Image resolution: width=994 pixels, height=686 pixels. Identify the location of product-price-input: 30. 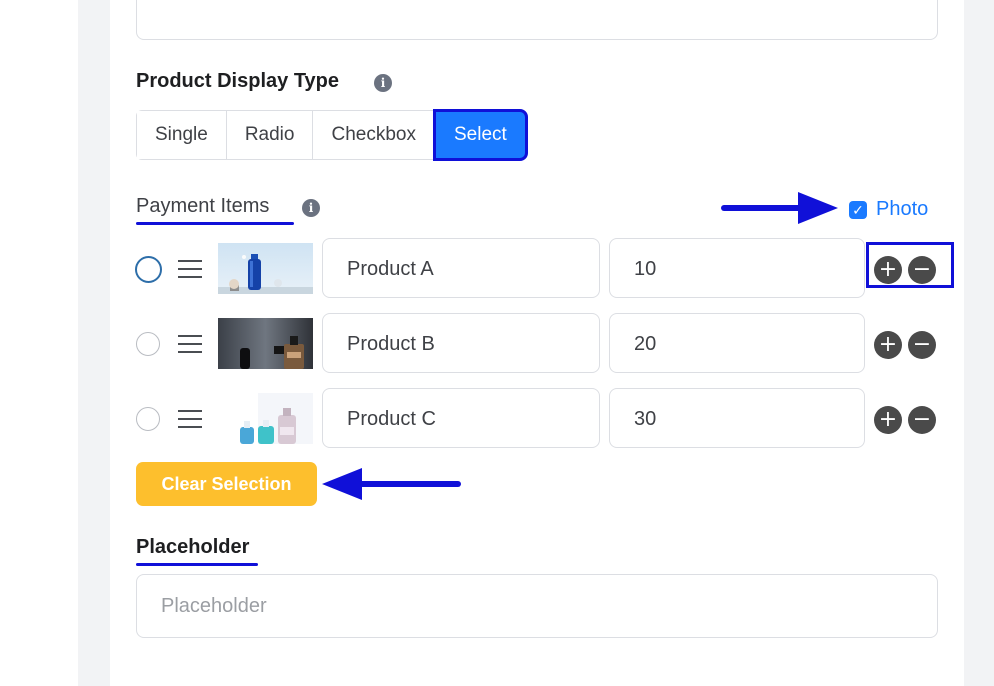
(737, 418).